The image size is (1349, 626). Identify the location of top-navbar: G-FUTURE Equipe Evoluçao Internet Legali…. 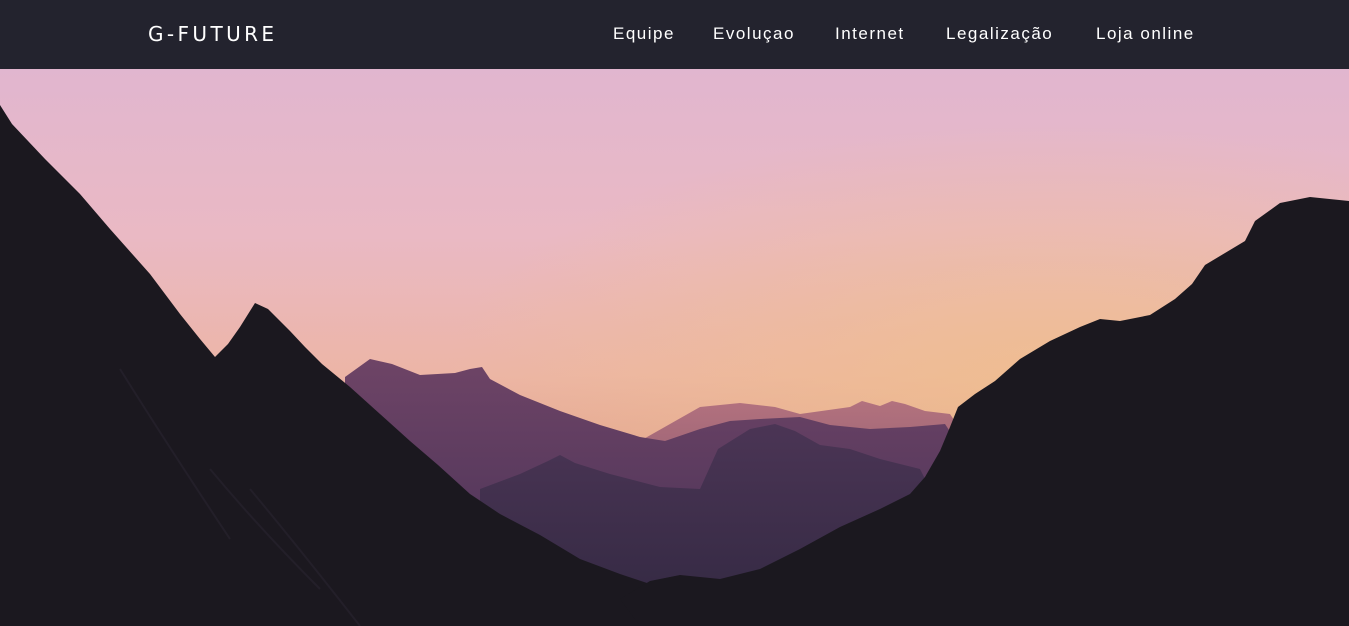
(674, 34).